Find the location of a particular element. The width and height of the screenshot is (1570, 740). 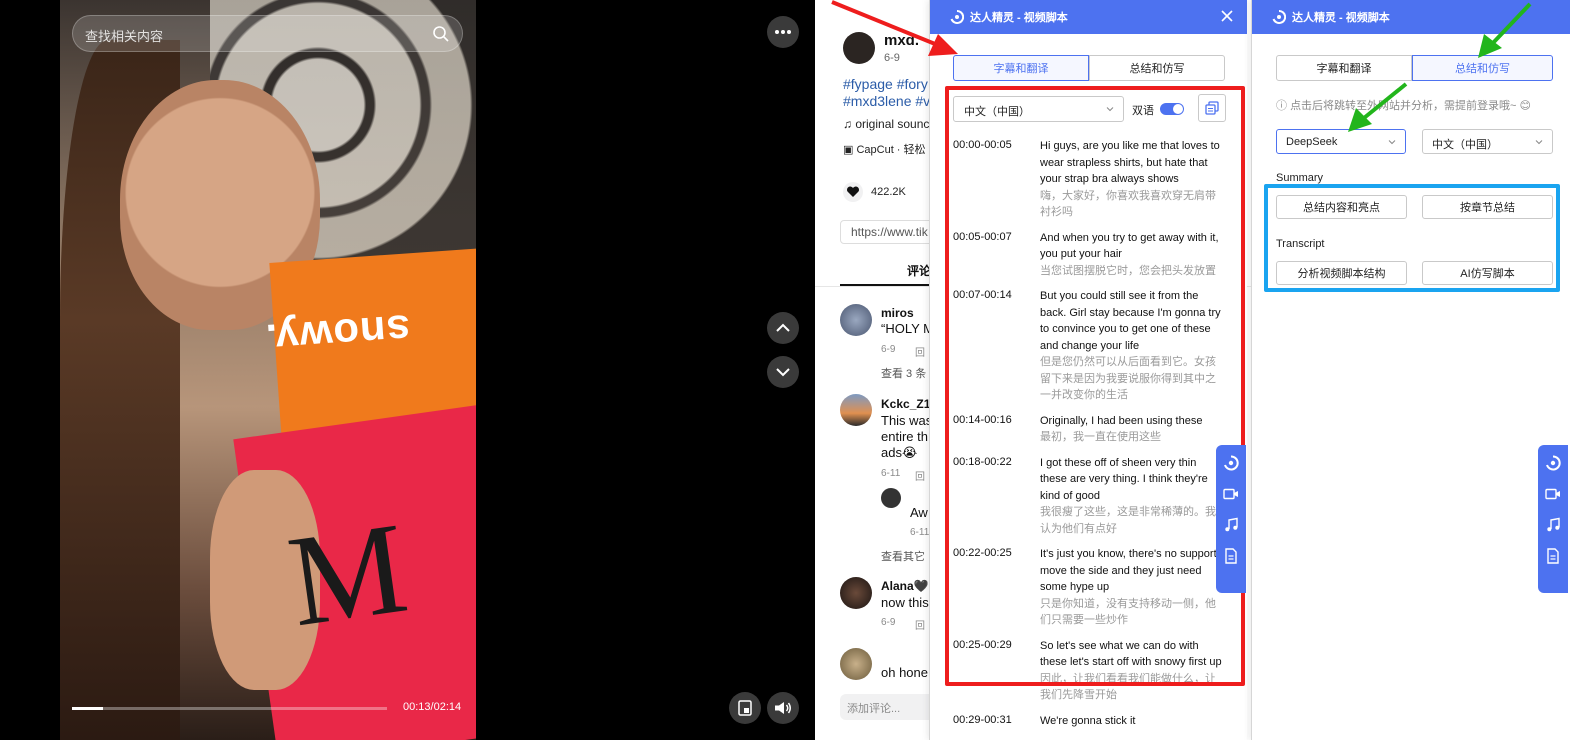

reply-date: 6-11 is located at coordinates (920, 532).